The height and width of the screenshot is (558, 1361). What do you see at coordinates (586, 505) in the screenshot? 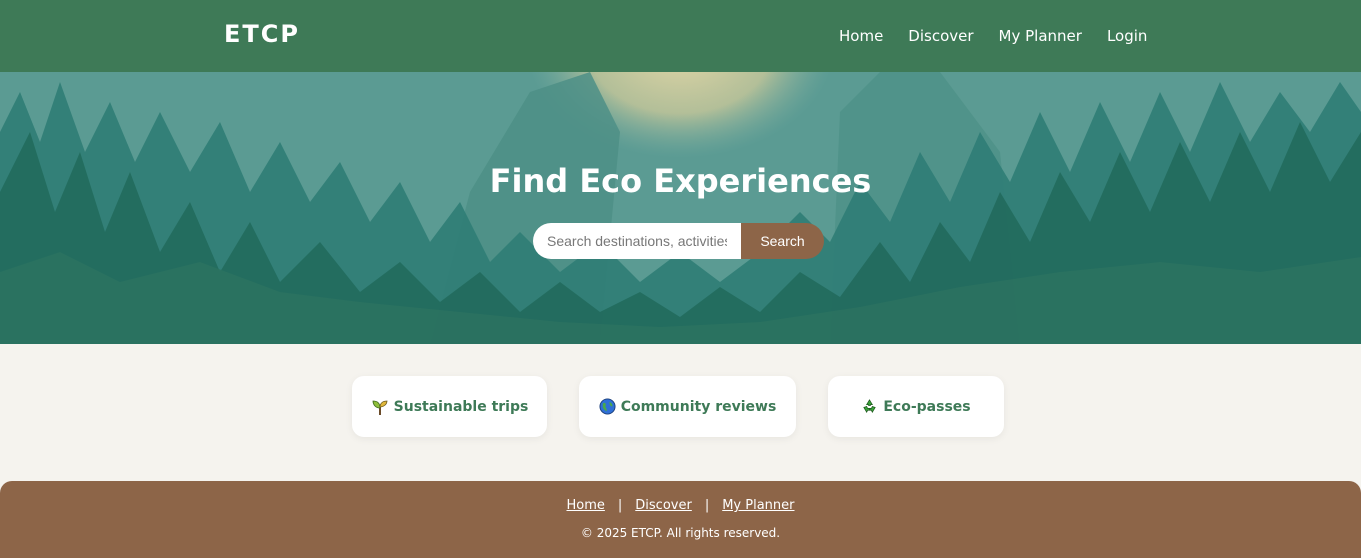
I see `footer-home-link: Home` at bounding box center [586, 505].